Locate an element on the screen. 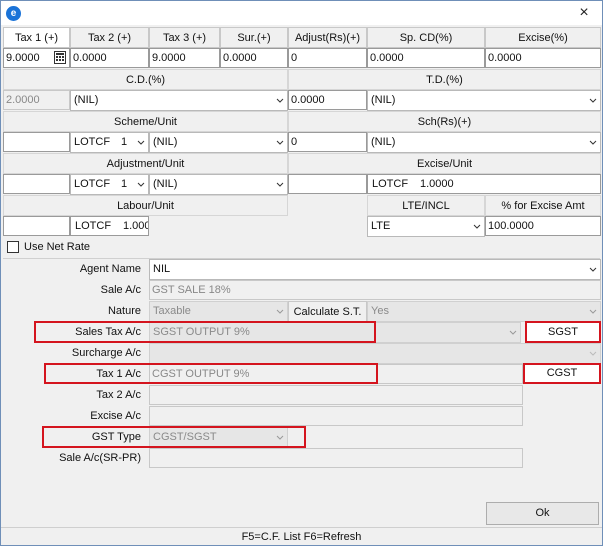  sale-ac-srpr-label: Sale A/c(SR-PR) is located at coordinates (76, 458).